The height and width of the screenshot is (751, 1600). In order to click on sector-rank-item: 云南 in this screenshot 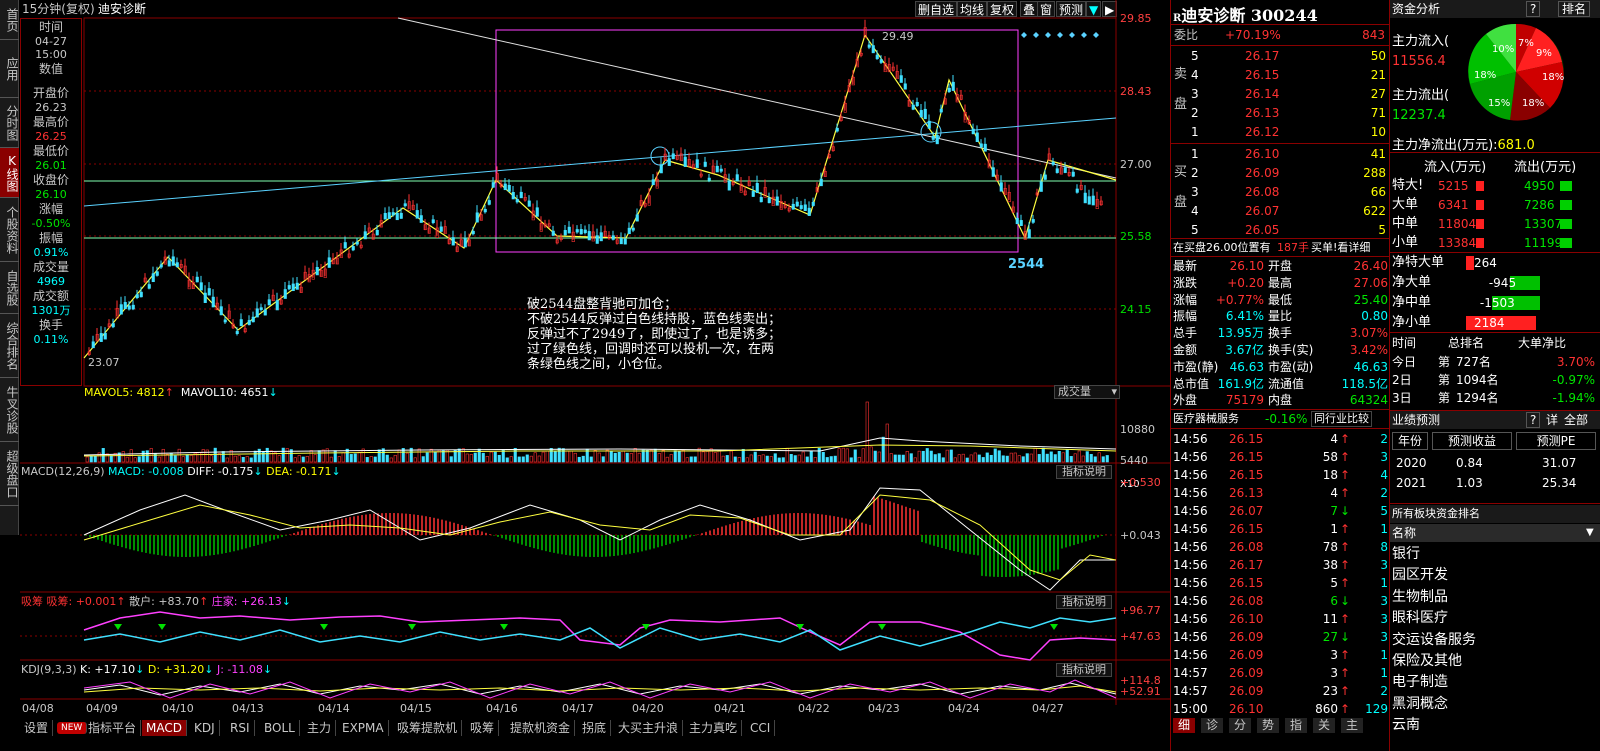, I will do `click(1495, 725)`.